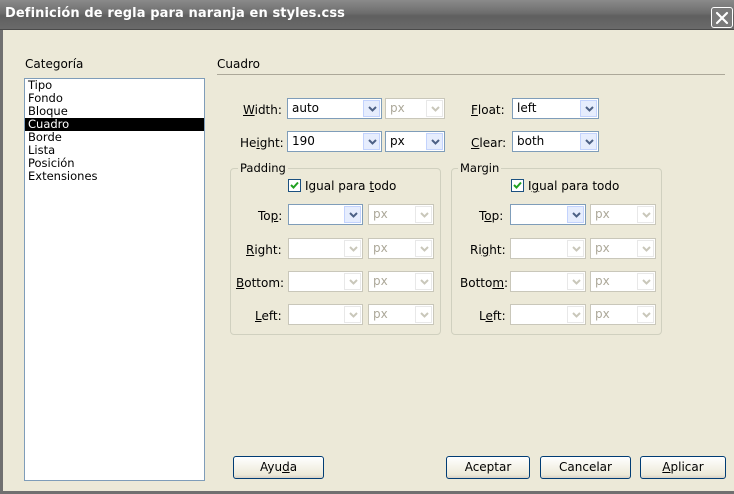  Describe the element at coordinates (325, 248) in the screenshot. I see `padding-right-select` at that location.